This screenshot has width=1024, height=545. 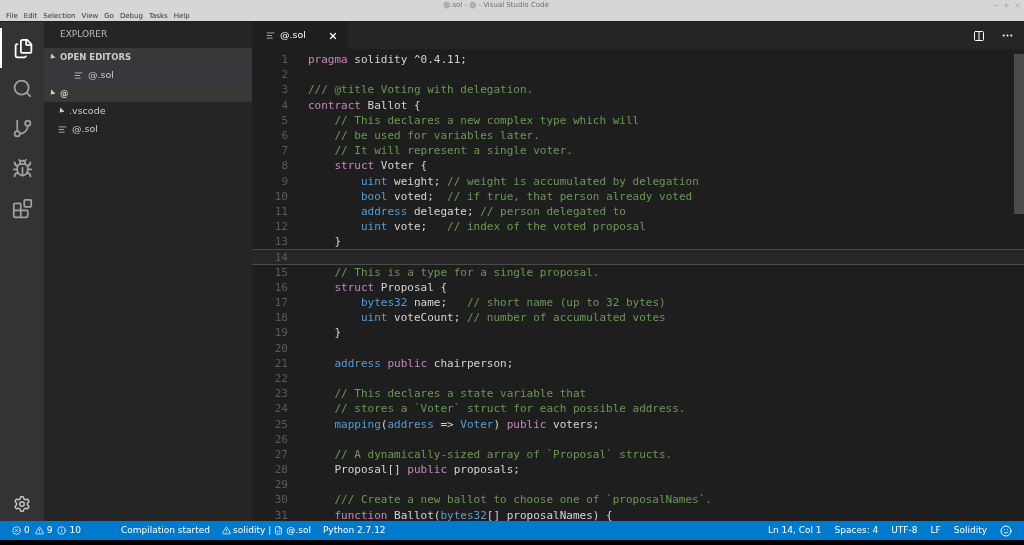 What do you see at coordinates (87, 110) in the screenshot?
I see `file-name: .vscode` at bounding box center [87, 110].